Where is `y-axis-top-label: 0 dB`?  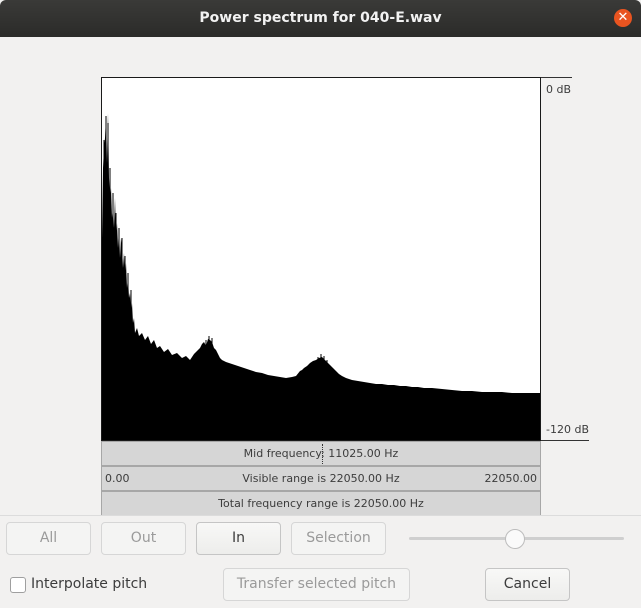 y-axis-top-label: 0 dB is located at coordinates (559, 89).